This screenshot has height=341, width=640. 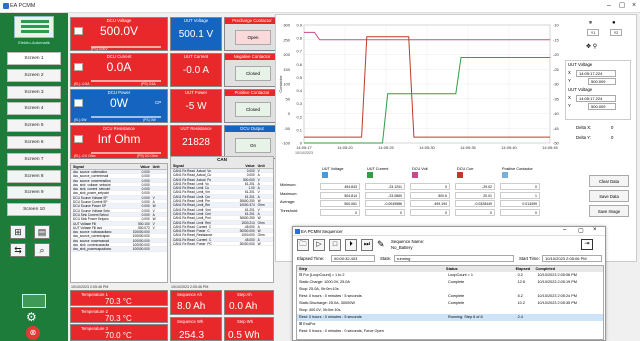 What do you see at coordinates (381, 244) in the screenshot?
I see `edit-pencil-icon: ✎` at bounding box center [381, 244].